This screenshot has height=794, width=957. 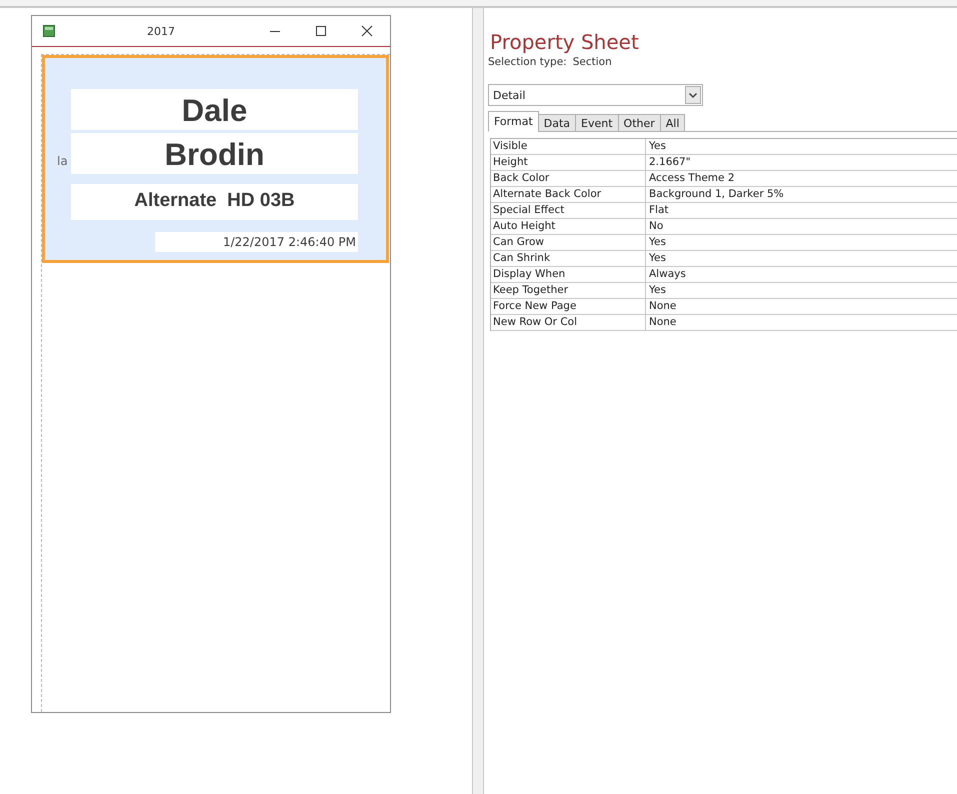 I want to click on detail-section: la Dale Brodin Alternate HD 03B 1/22/2017 2:46:40 PM, so click(x=215, y=159).